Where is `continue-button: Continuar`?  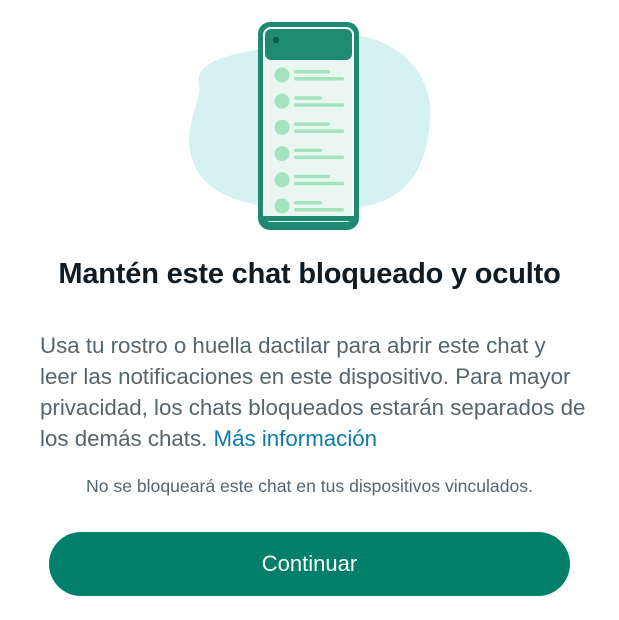
continue-button: Continuar is located at coordinates (309, 564).